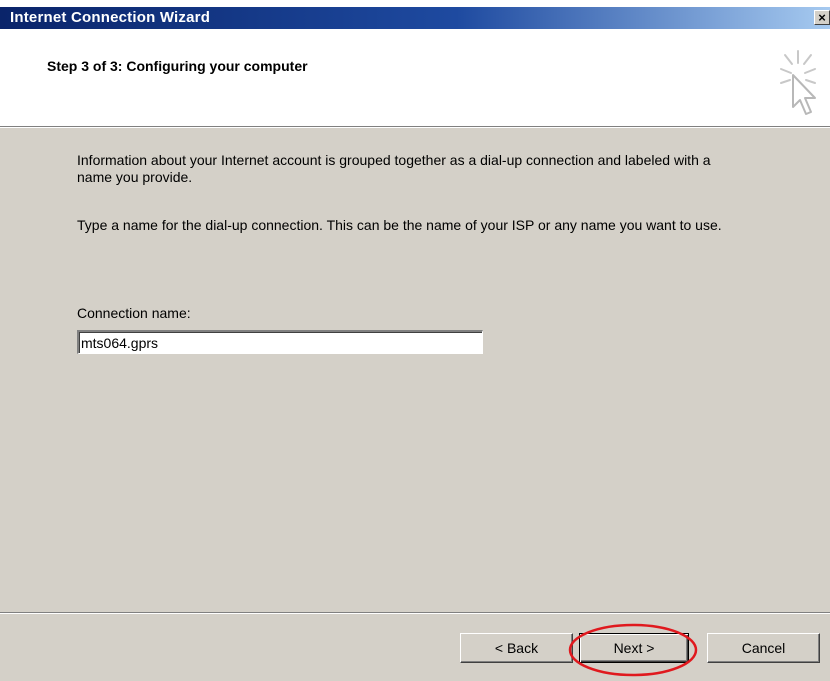 The width and height of the screenshot is (830, 681). Describe the element at coordinates (415, 18) in the screenshot. I see `title-bar: Internet Connection Wizard ×` at that location.